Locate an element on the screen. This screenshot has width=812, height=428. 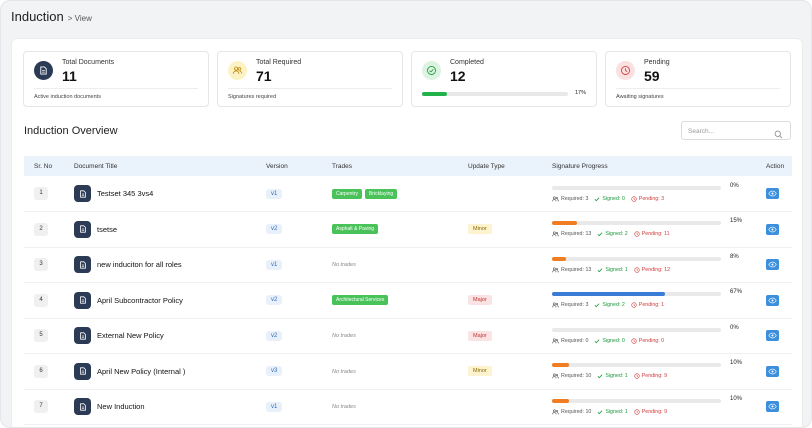
required-text: Required: 3 is located at coordinates (575, 305).